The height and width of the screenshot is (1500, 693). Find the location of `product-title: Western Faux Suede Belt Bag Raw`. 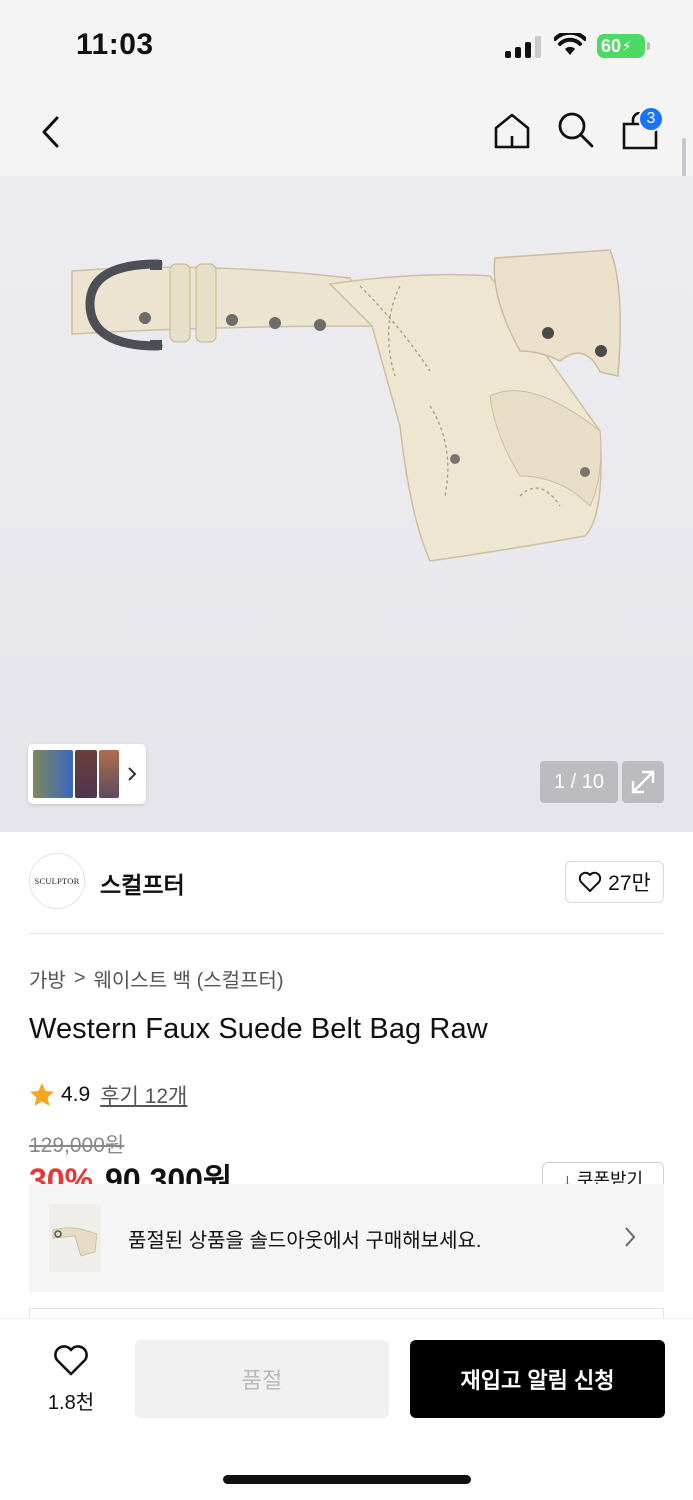

product-title: Western Faux Suede Belt Bag Raw is located at coordinates (258, 1029).